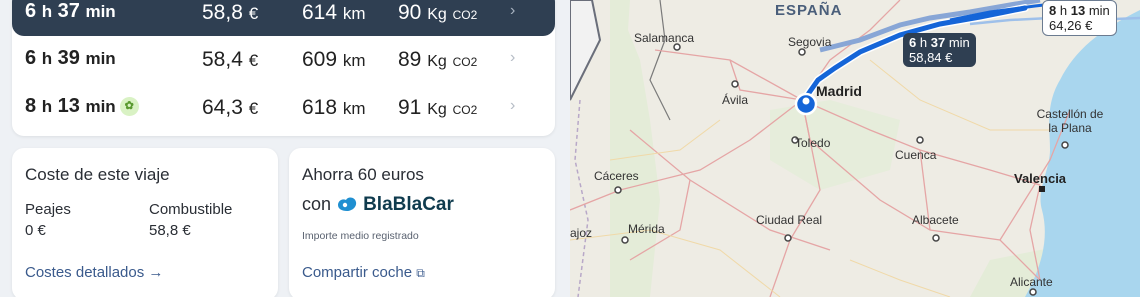 The width and height of the screenshot is (1140, 297). I want to click on route-duration: 6 h 39 min, so click(70, 58).